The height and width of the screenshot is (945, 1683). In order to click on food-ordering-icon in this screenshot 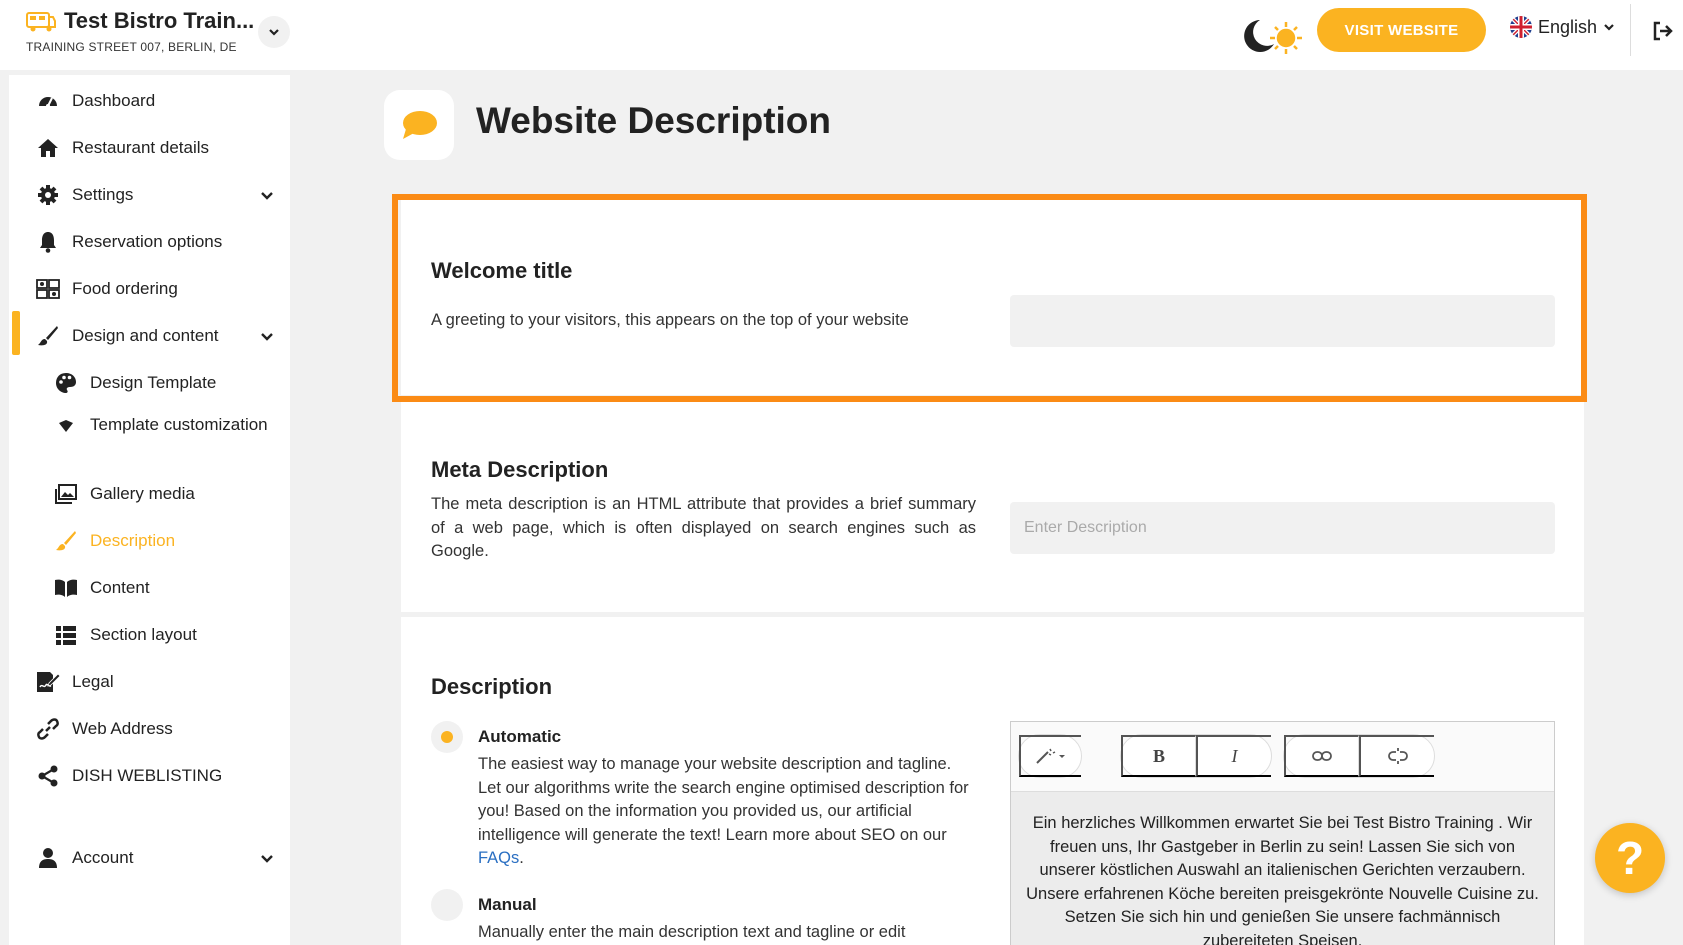, I will do `click(48, 289)`.